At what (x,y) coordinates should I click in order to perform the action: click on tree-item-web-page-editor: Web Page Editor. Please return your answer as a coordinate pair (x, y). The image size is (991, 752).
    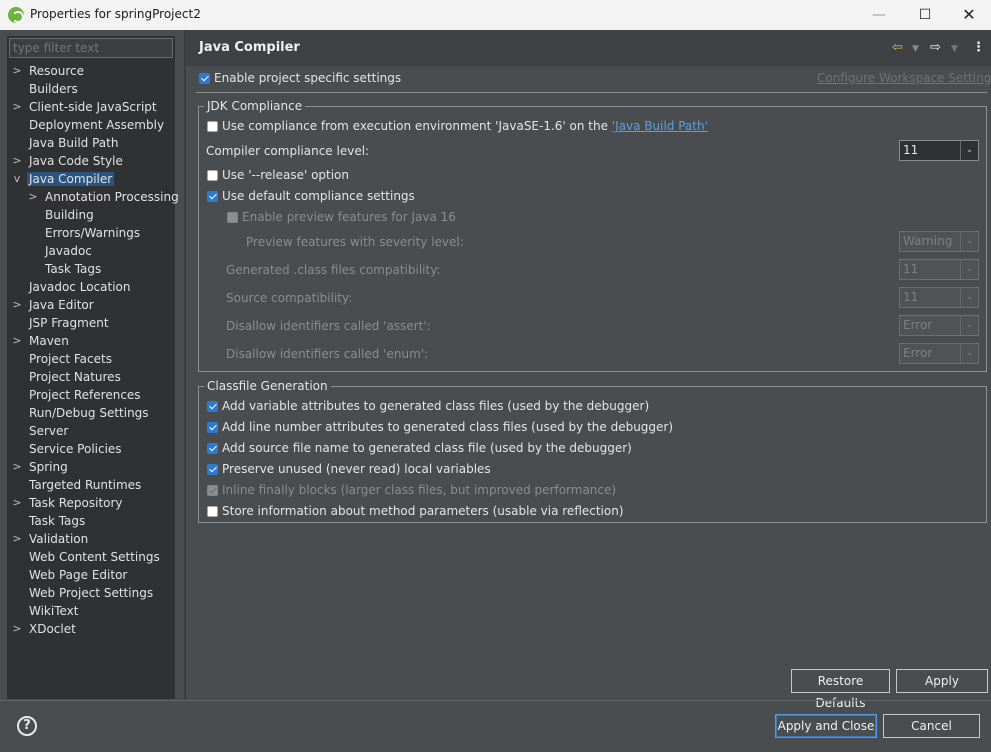
    Looking at the image, I should click on (78, 575).